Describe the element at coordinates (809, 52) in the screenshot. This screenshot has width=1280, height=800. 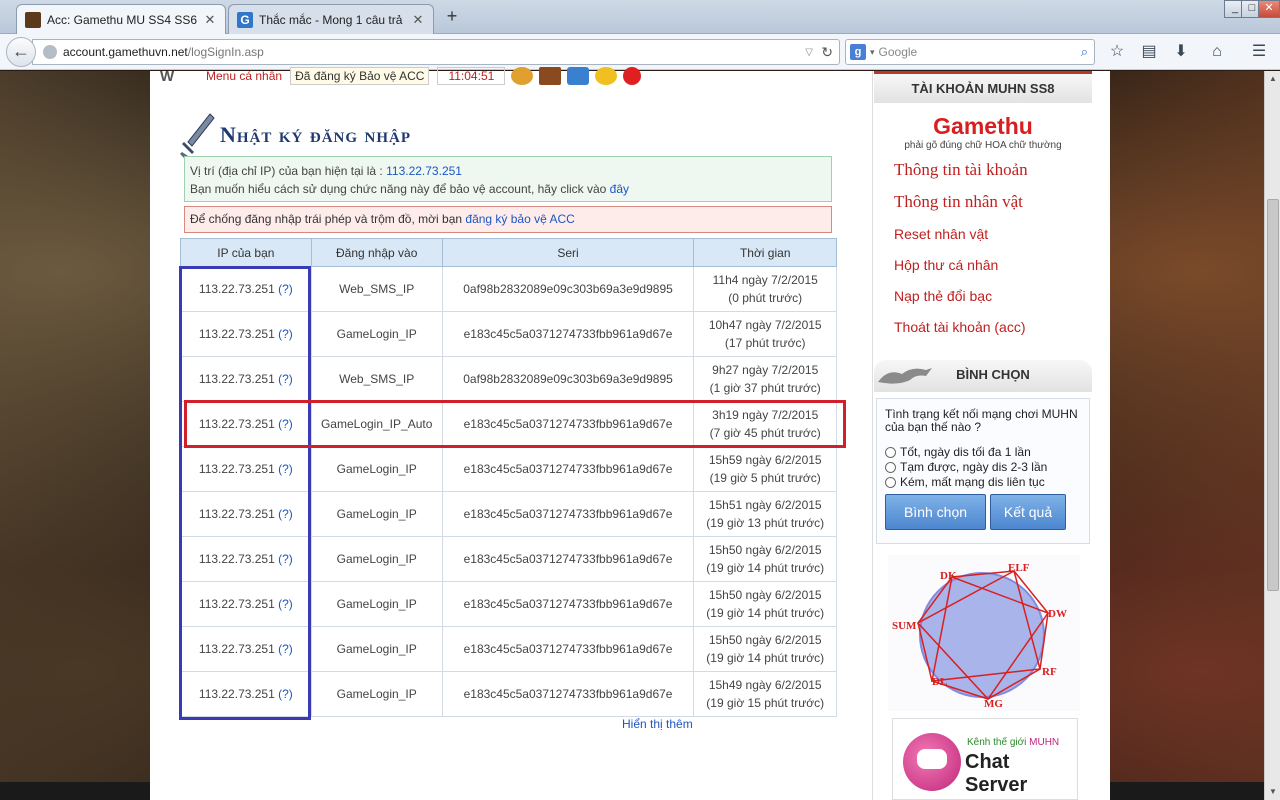
I see `url-history-dropdown-icon: ▽` at that location.